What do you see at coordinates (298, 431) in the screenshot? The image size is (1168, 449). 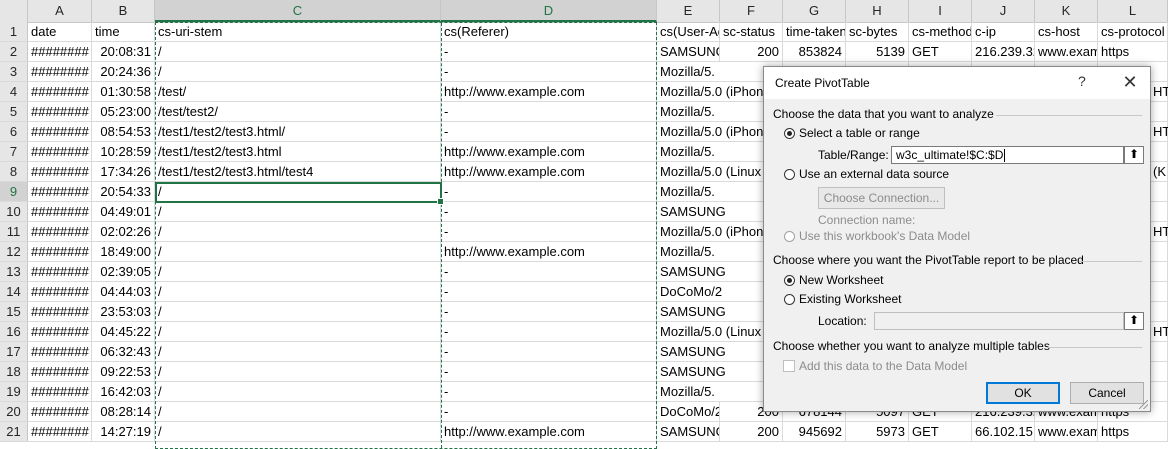 I see `cell-c21: /` at bounding box center [298, 431].